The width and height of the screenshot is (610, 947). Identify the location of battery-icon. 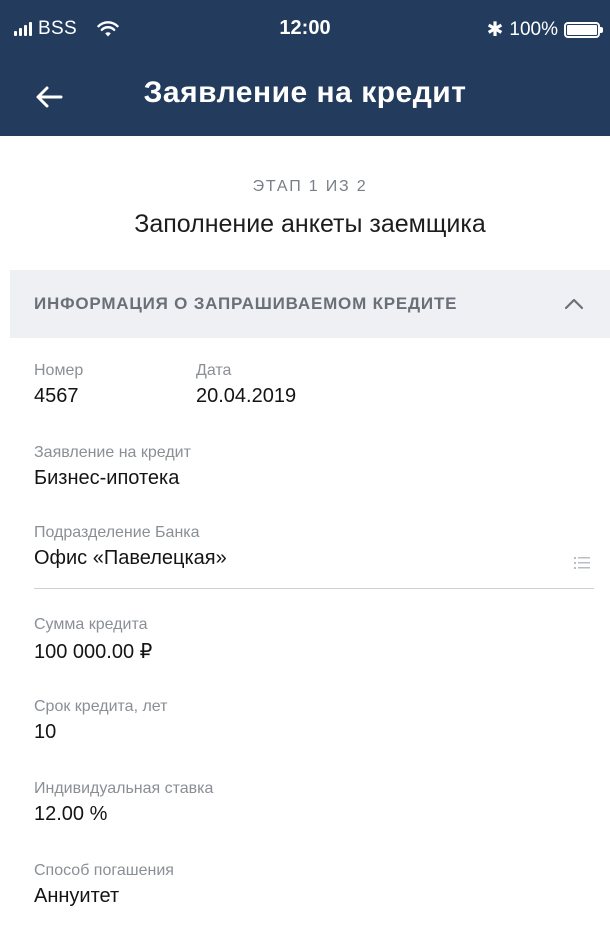
(583, 29).